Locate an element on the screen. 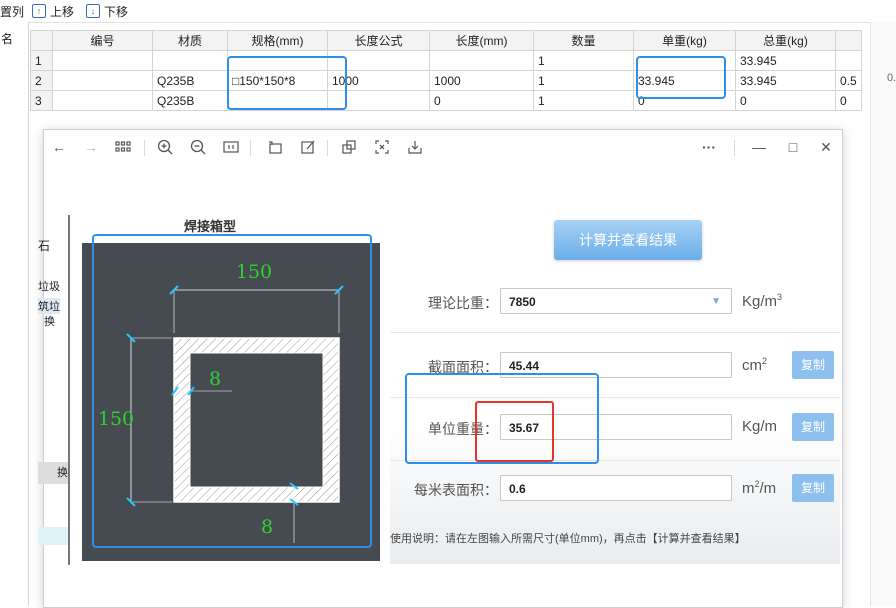 Image resolution: width=896 pixels, height=608 pixels. move-down-button: ↓ 下移 is located at coordinates (107, 11).